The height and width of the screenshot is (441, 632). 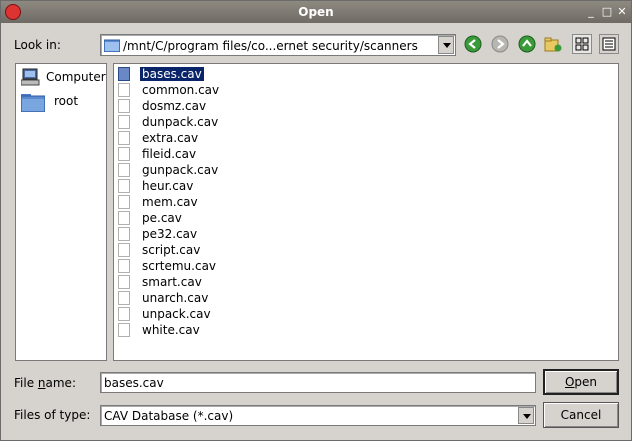 I want to click on file-name: smart.cav, so click(x=172, y=282).